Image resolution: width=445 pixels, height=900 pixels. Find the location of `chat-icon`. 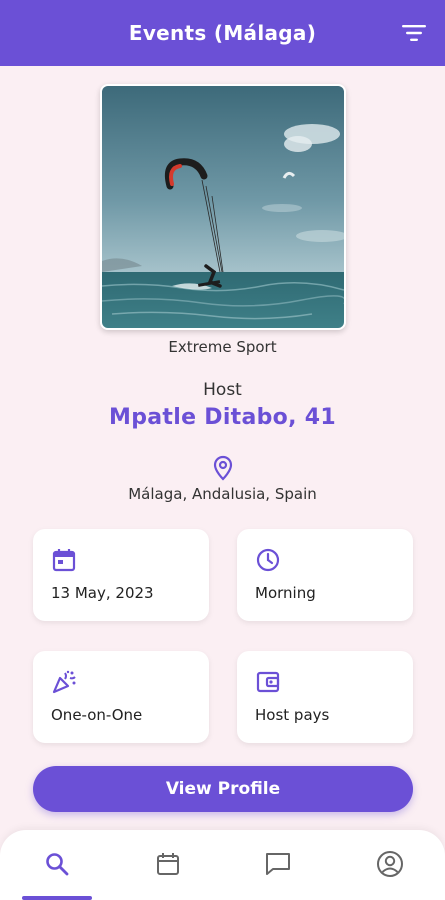

chat-icon is located at coordinates (278, 864).